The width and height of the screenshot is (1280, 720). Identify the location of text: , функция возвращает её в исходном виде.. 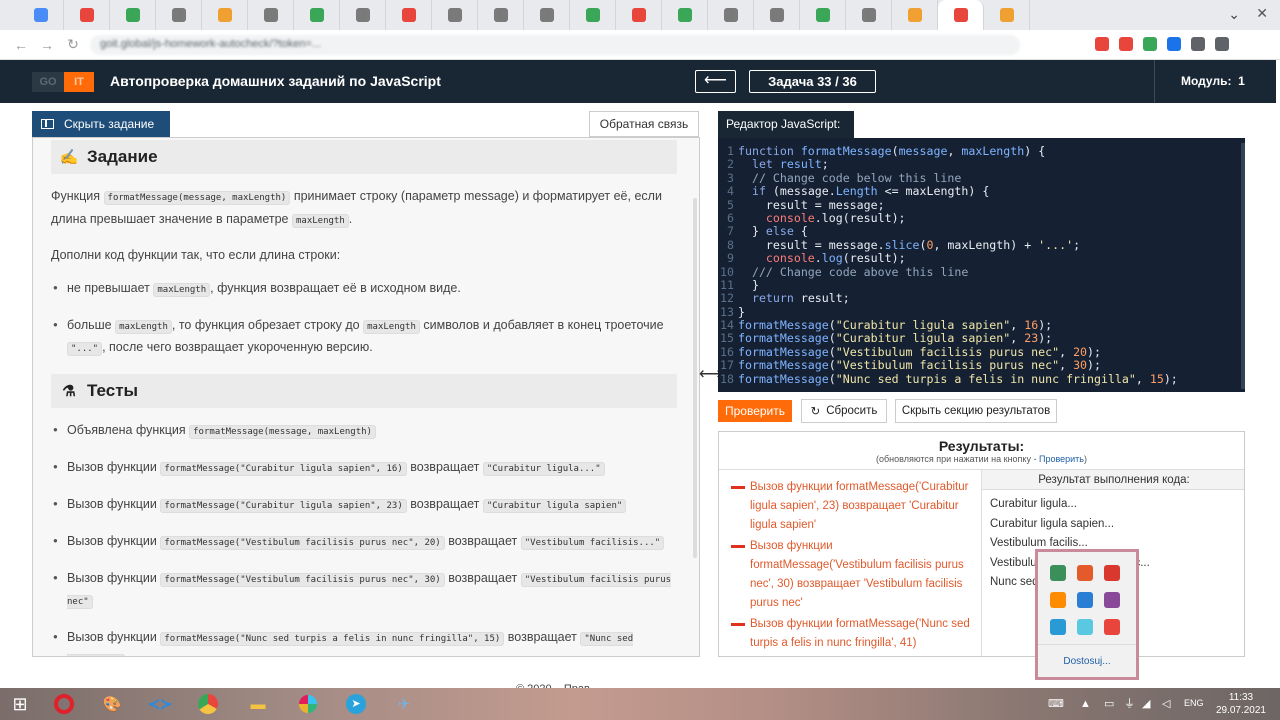
(335, 288).